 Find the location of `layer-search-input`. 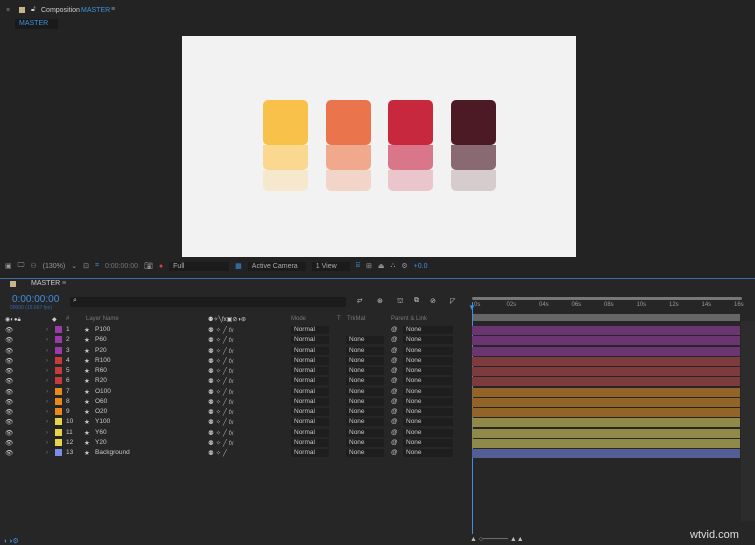

layer-search-input is located at coordinates (208, 302).